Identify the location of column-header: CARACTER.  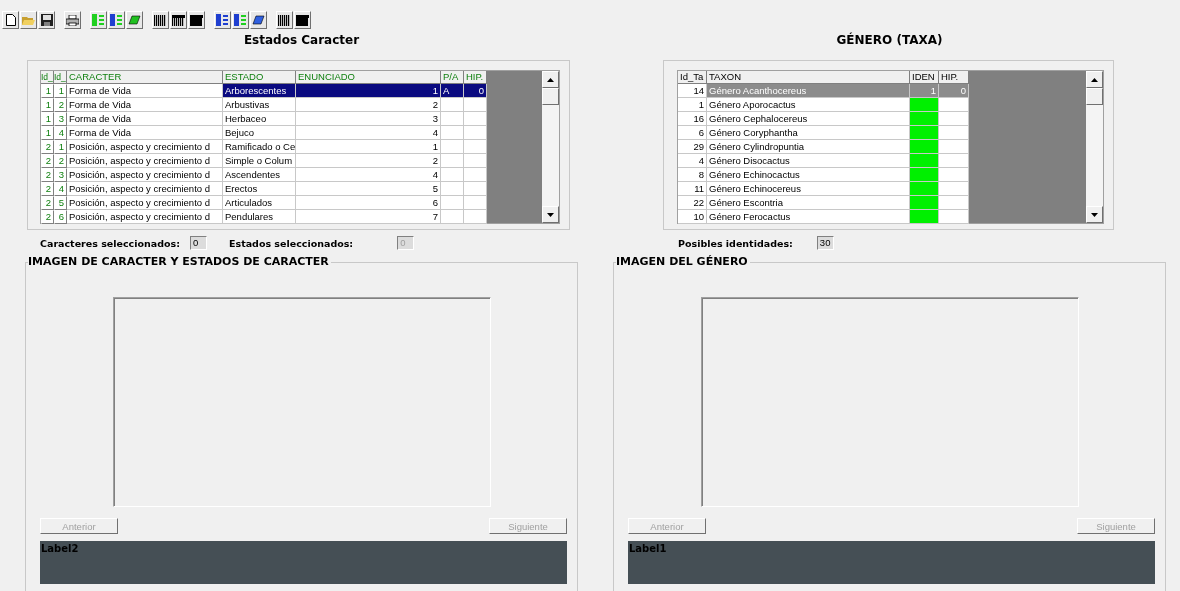
(145, 77).